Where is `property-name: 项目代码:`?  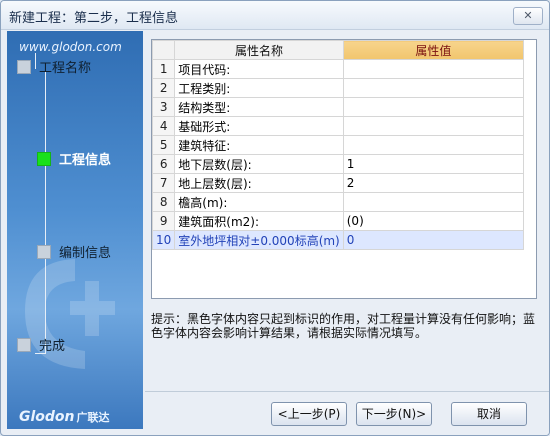 property-name: 项目代码: is located at coordinates (259, 69).